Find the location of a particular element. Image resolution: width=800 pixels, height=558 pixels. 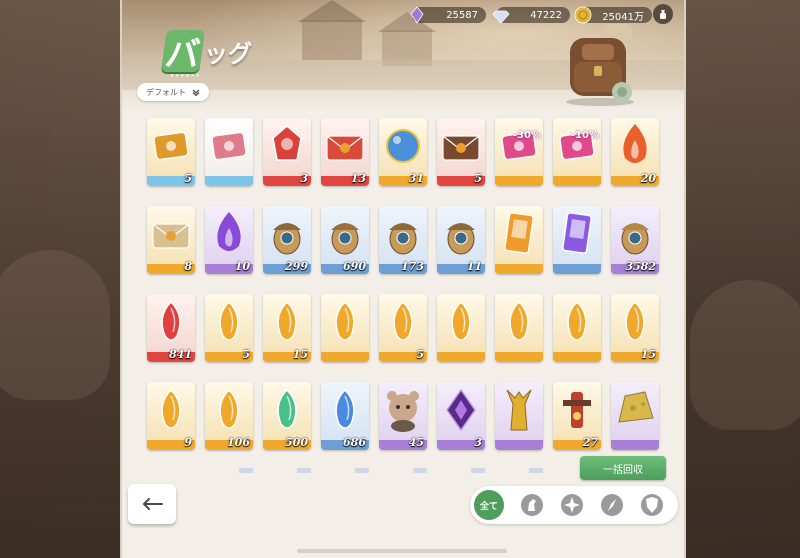

item-count: 690 is located at coordinates (354, 266).